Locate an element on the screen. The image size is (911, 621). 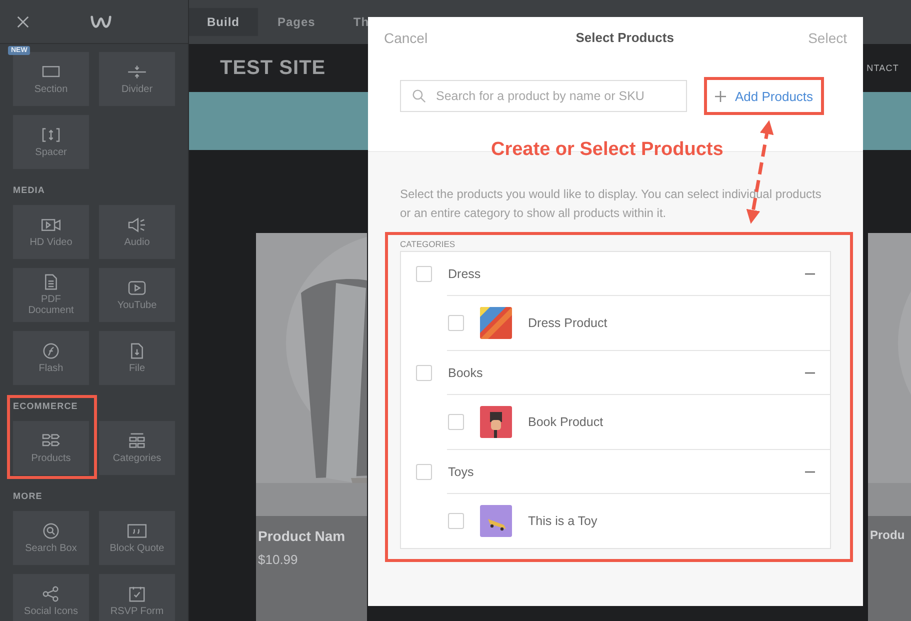
element-tile: Divider is located at coordinates (137, 79).